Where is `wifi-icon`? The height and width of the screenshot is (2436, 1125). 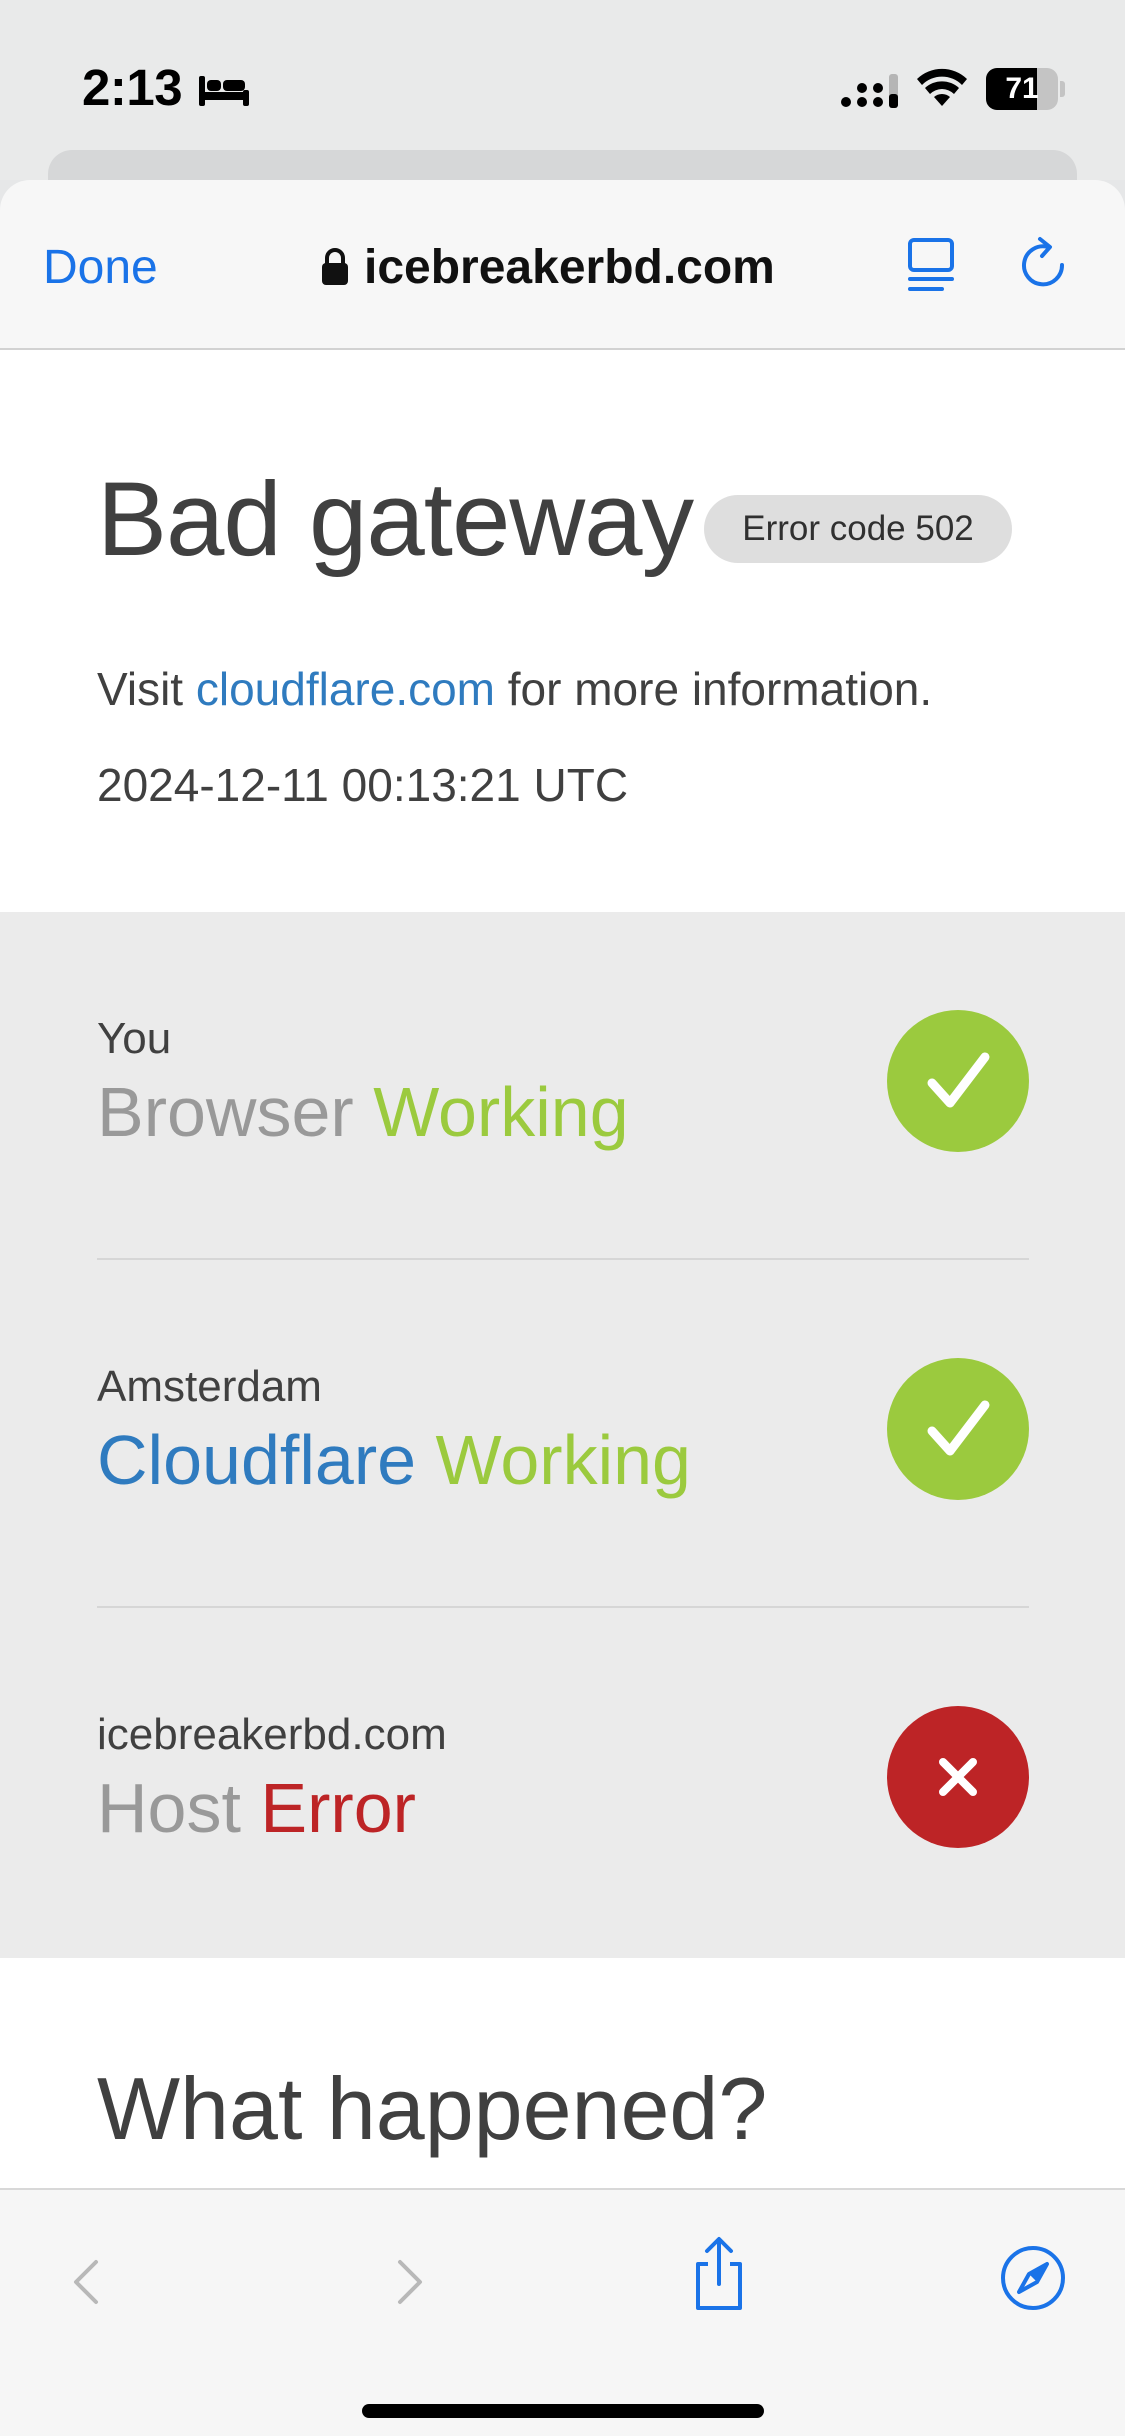
wifi-icon is located at coordinates (942, 87).